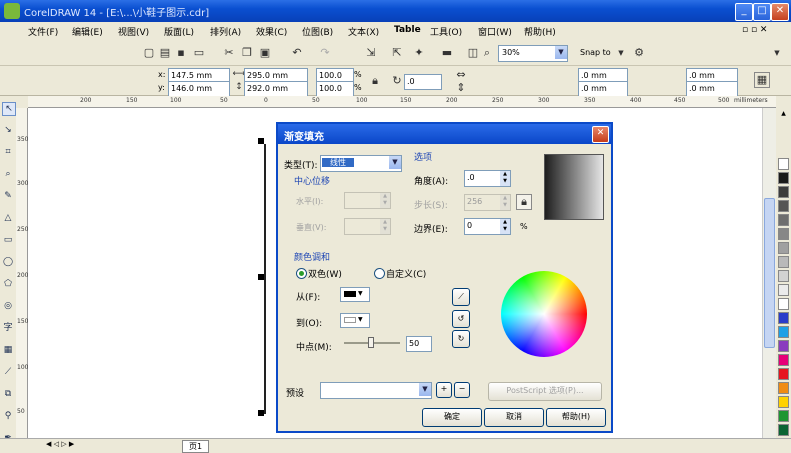 This screenshot has height=453, width=791. What do you see at coordinates (375, 81) in the screenshot?
I see `lock-ratio-icon: 🔒︎` at bounding box center [375, 81].